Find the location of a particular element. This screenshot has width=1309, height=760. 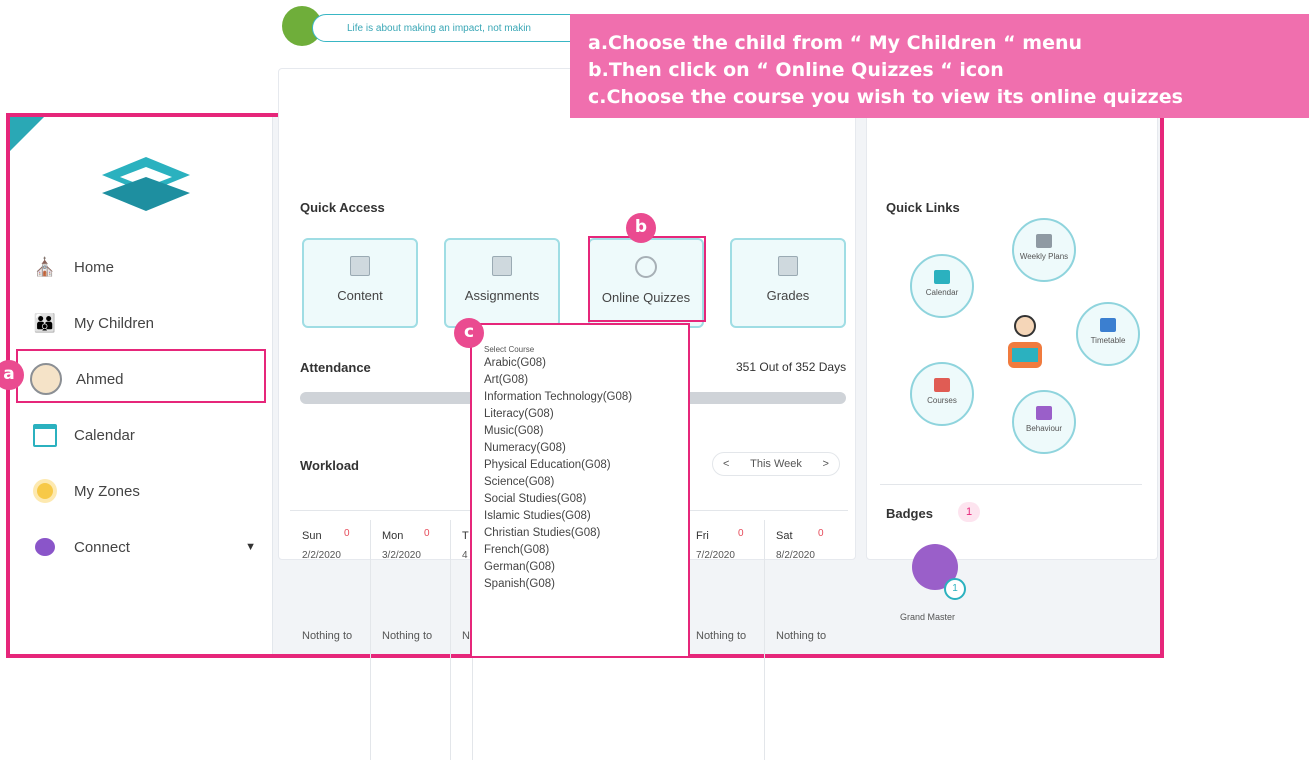

course-option: Music(G08) is located at coordinates (586, 431).